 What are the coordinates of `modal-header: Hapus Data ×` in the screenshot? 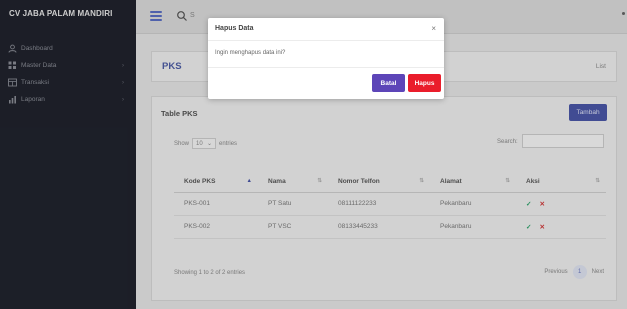 It's located at (326, 29).